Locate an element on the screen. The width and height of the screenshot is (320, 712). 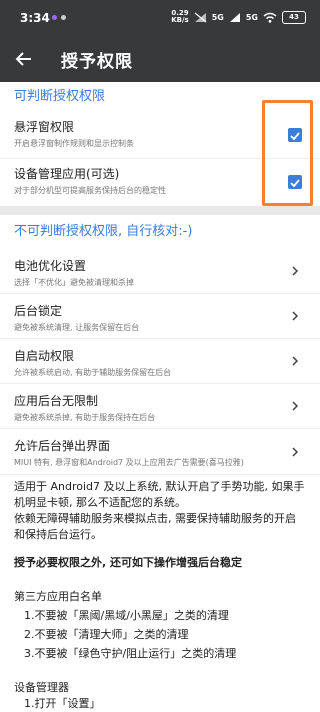
wifi-icon is located at coordinates (270, 17).